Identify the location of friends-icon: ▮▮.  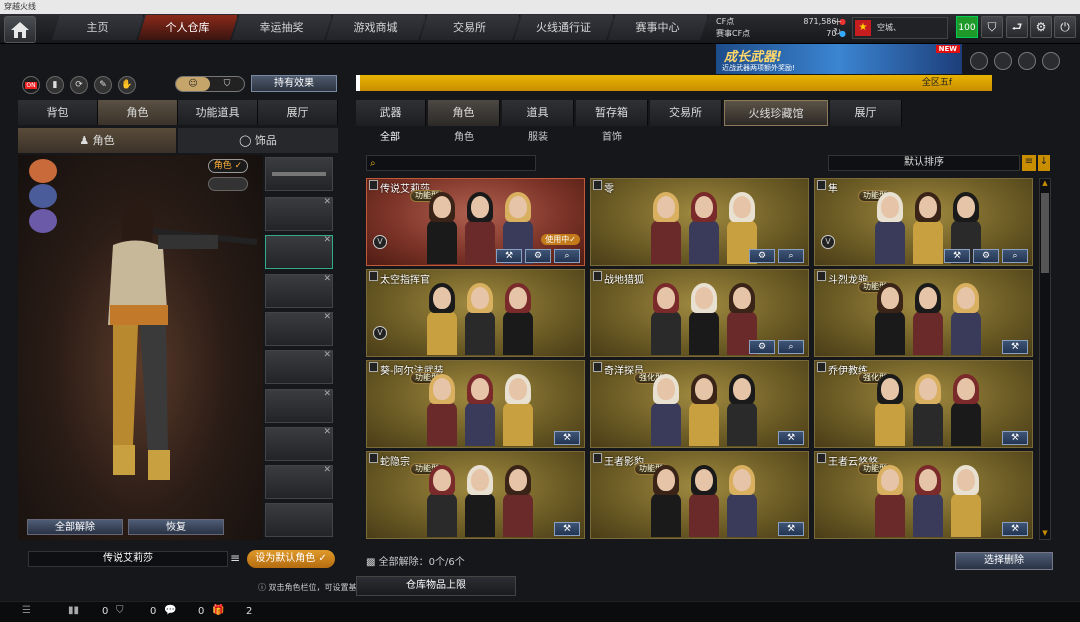
(73, 610).